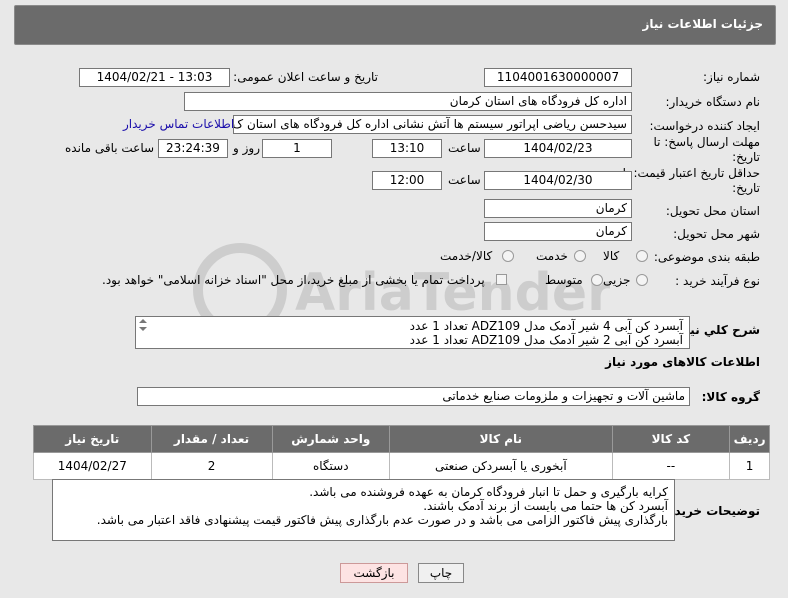 This screenshot has width=788, height=598. Describe the element at coordinates (408, 101) in the screenshot. I see `buyer-org-field: اداره کل فرودگاه های استان کرمان` at that location.